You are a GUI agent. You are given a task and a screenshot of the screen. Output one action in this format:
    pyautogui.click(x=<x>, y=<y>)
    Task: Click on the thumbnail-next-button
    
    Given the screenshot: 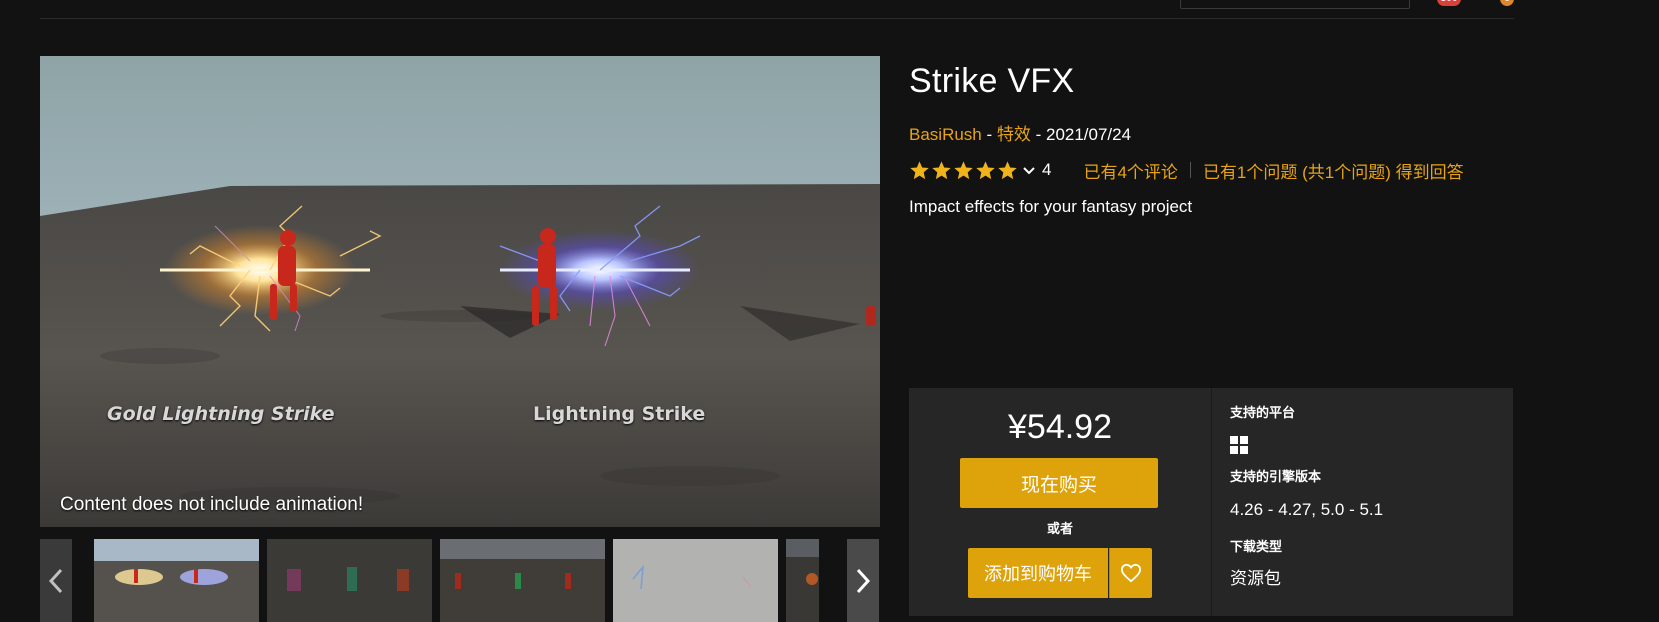 What is the action you would take?
    pyautogui.click(x=863, y=580)
    